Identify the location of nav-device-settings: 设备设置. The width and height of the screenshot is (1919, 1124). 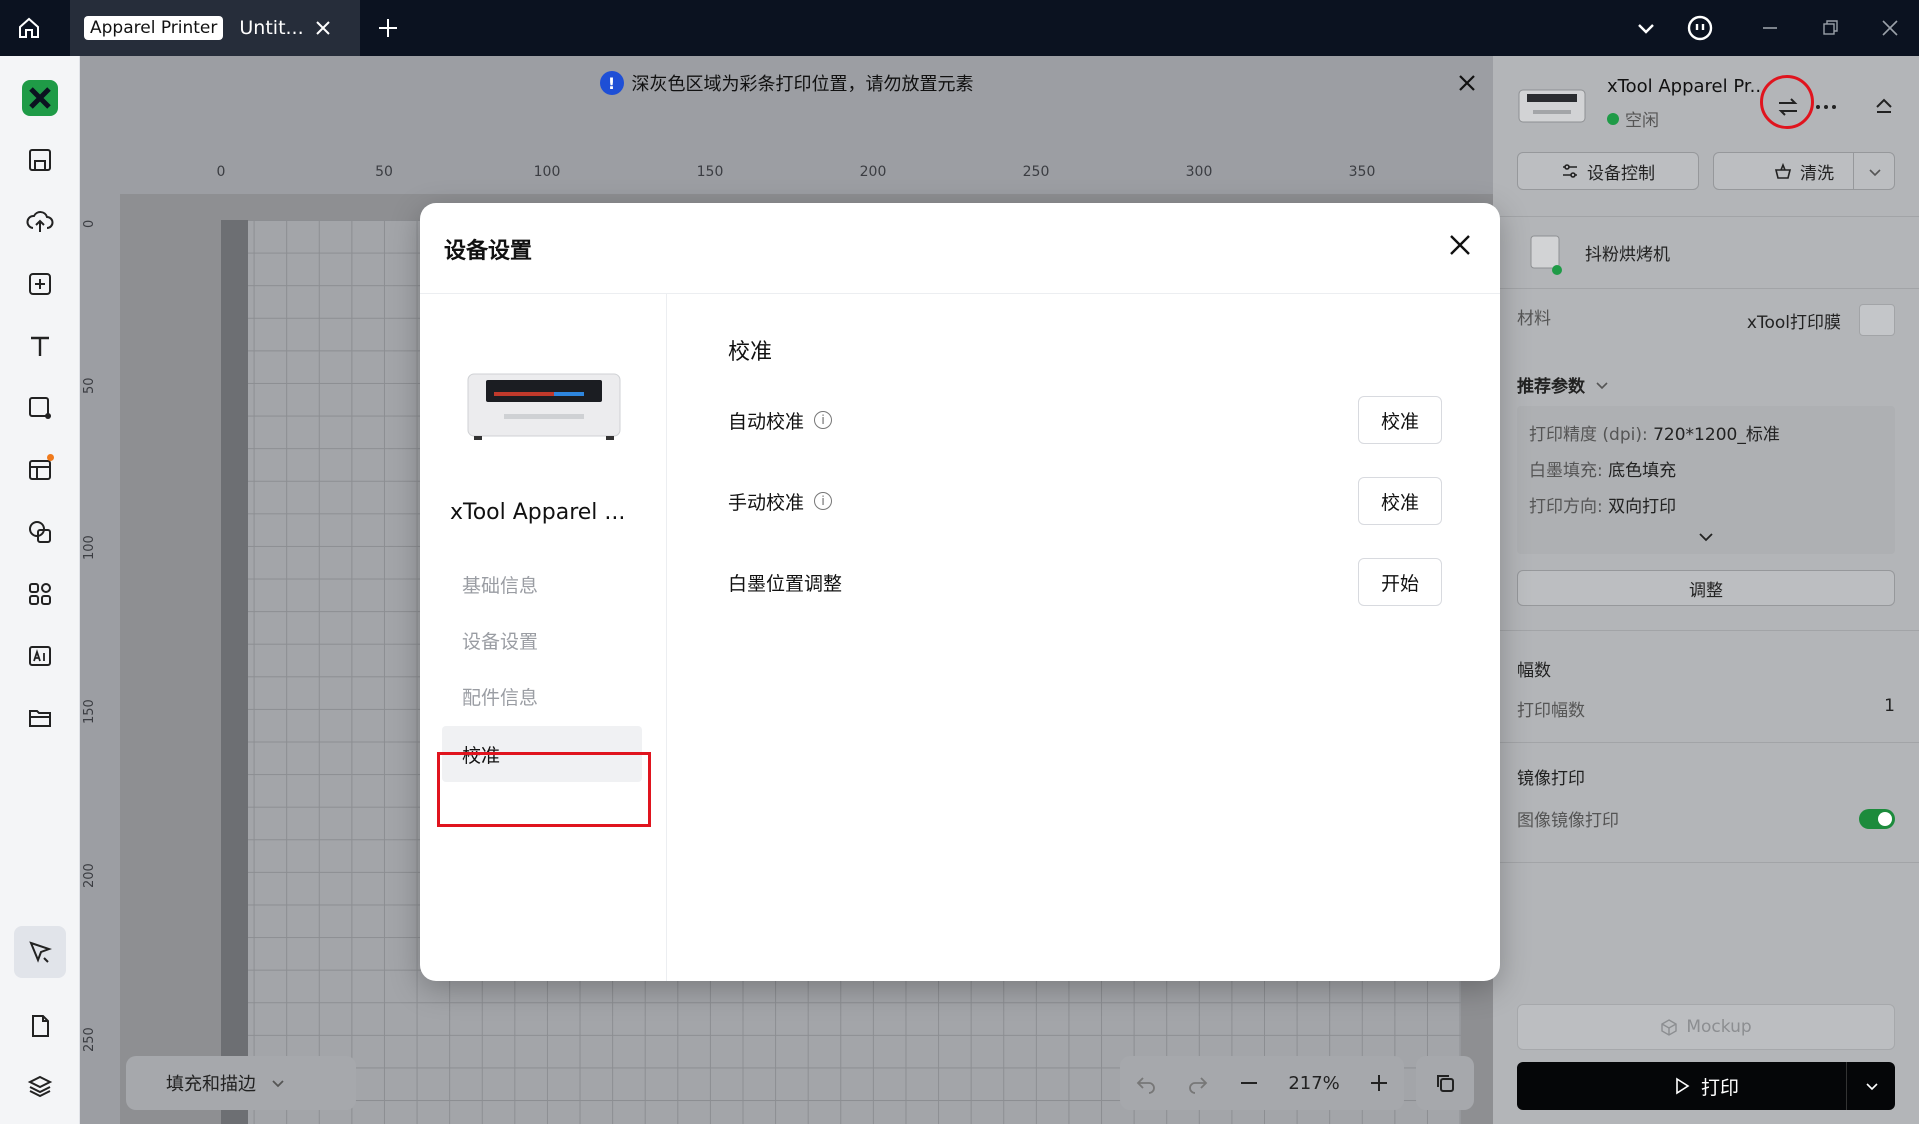
(542, 640).